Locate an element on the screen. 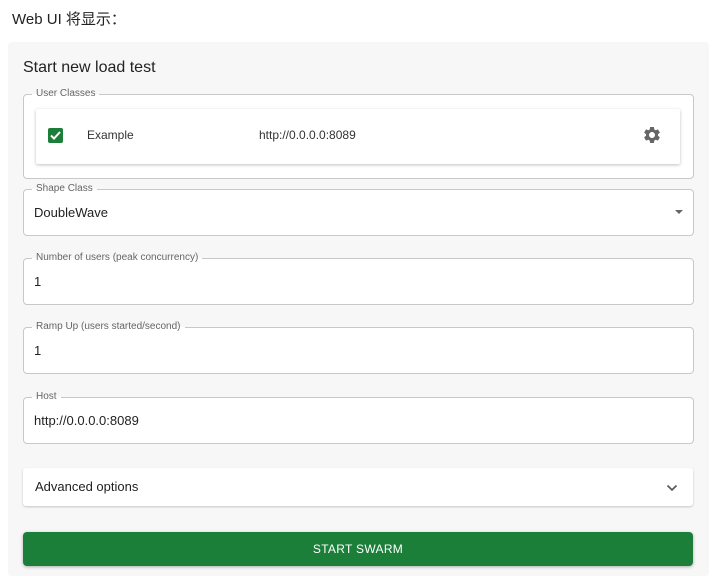 The image size is (724, 578). users-field: Number of users (peak concurrency) is located at coordinates (358, 279).